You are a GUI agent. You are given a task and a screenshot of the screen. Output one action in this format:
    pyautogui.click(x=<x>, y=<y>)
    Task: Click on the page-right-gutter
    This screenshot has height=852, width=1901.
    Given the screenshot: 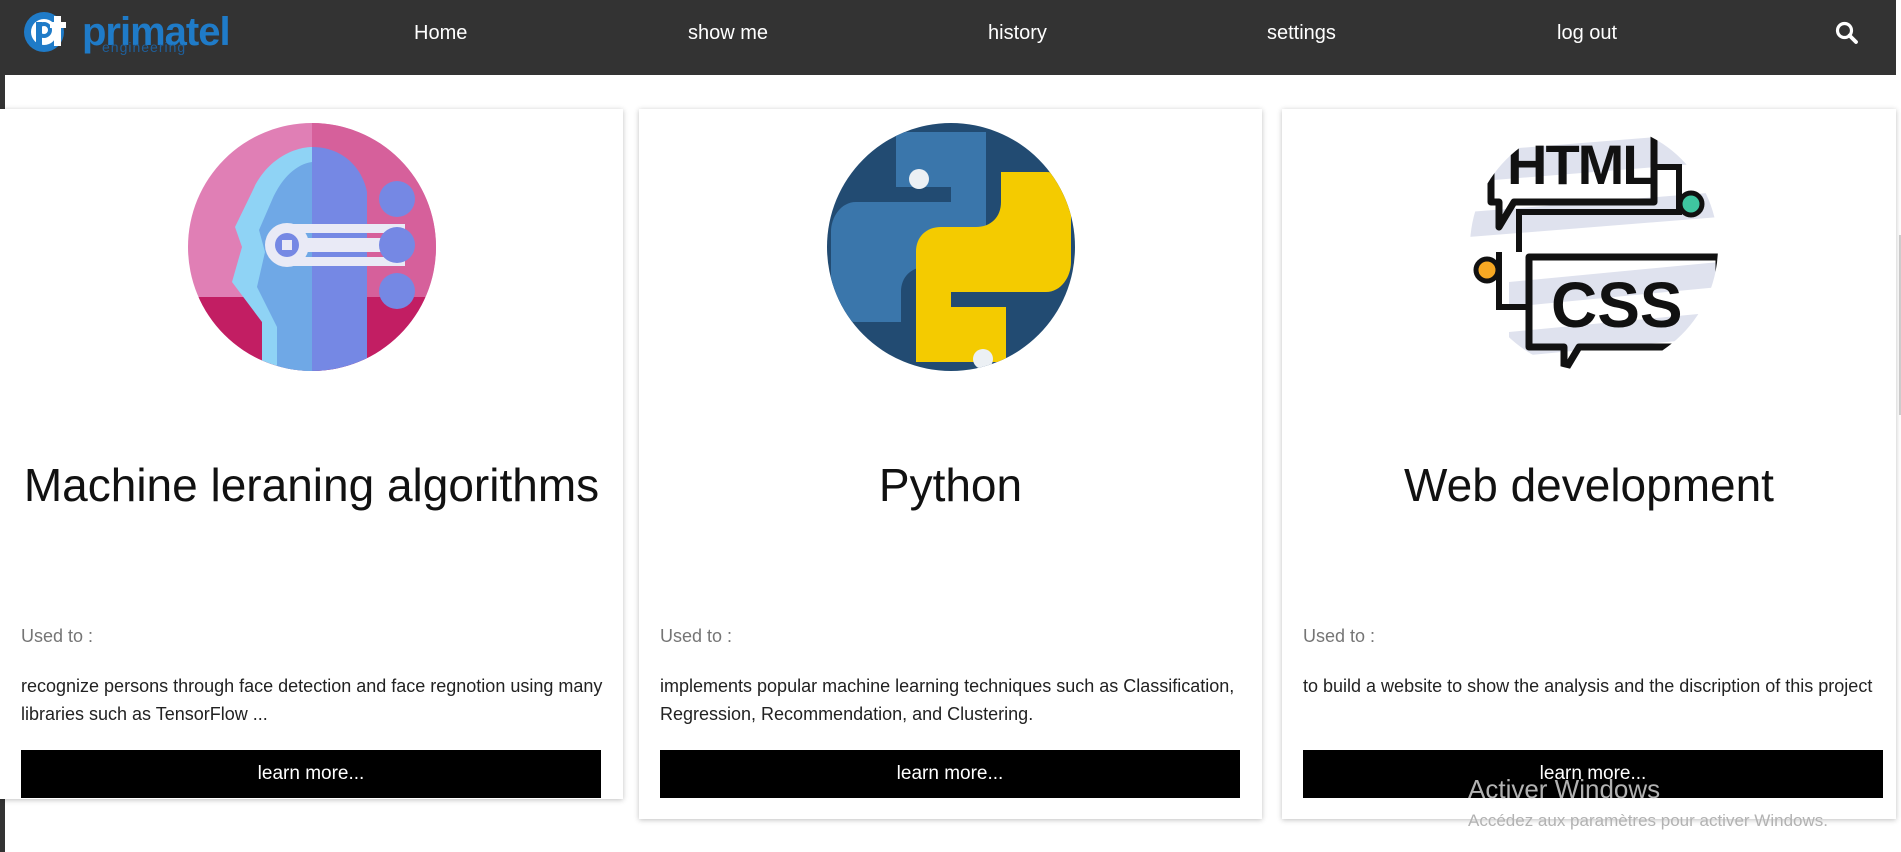 What is the action you would take?
    pyautogui.click(x=1898, y=426)
    